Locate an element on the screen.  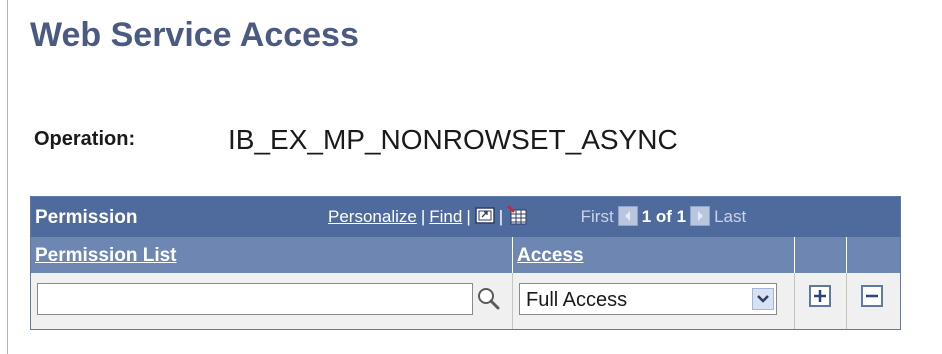
page-title: Web Service Access is located at coordinates (194, 35).